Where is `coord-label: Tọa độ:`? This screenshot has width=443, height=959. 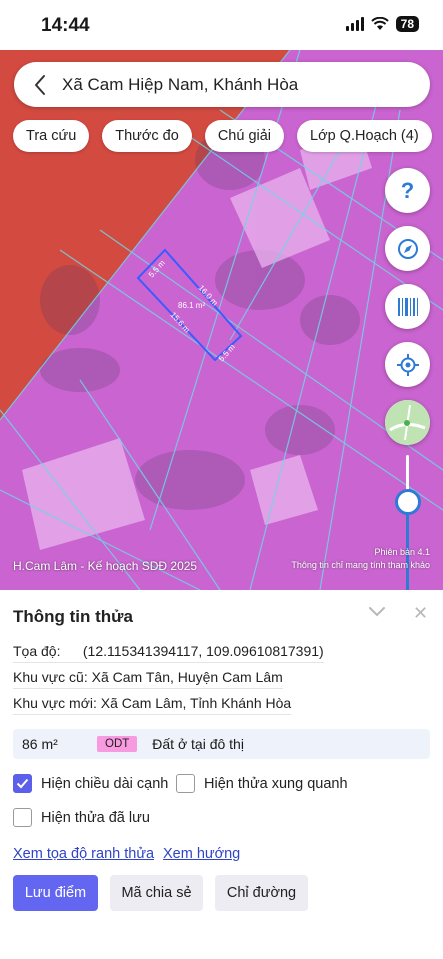
coord-label: Tọa độ: is located at coordinates (37, 651).